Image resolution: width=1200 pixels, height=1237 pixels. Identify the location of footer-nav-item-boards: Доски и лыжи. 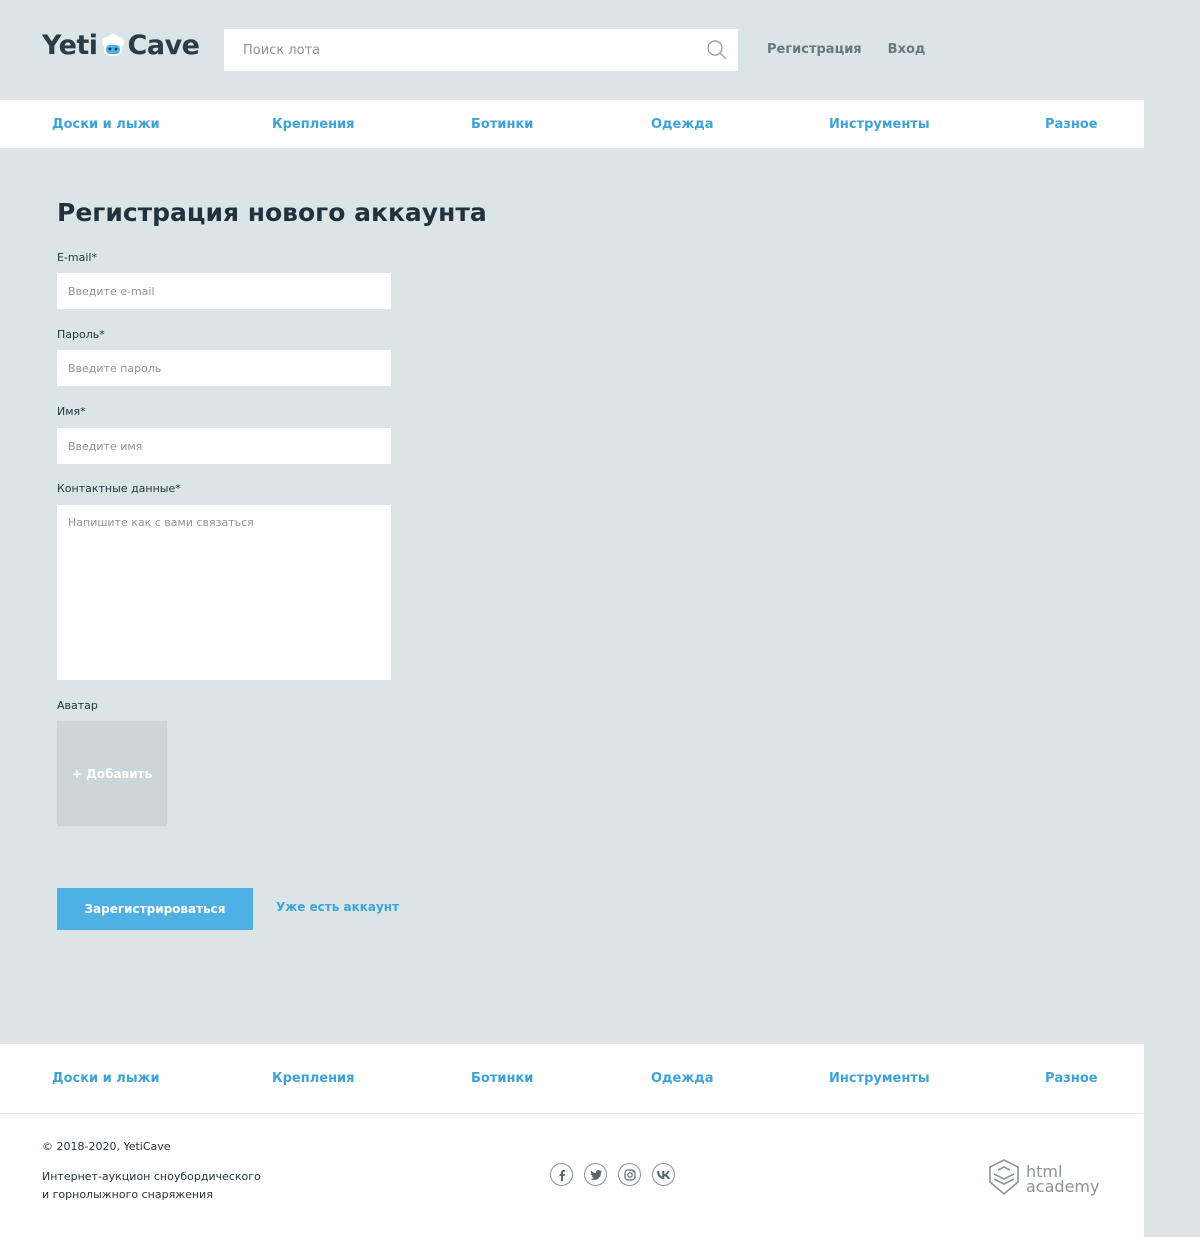
(106, 1078).